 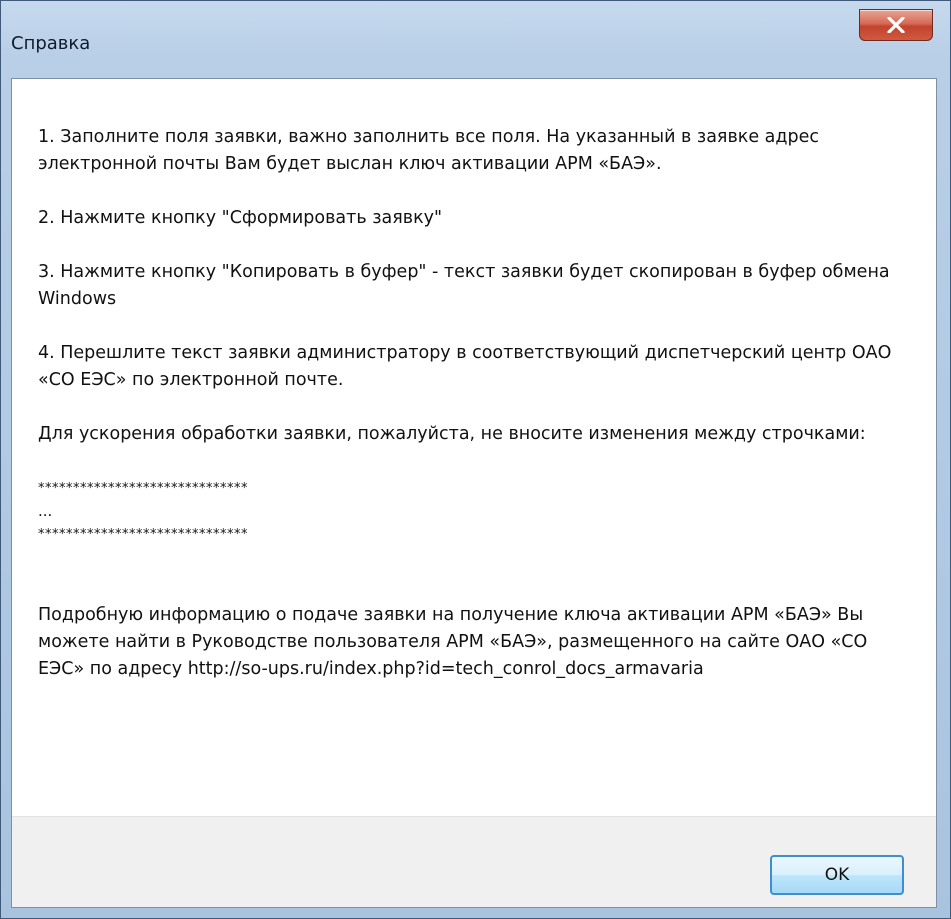 I want to click on dialog-footer: OK, so click(x=474, y=861).